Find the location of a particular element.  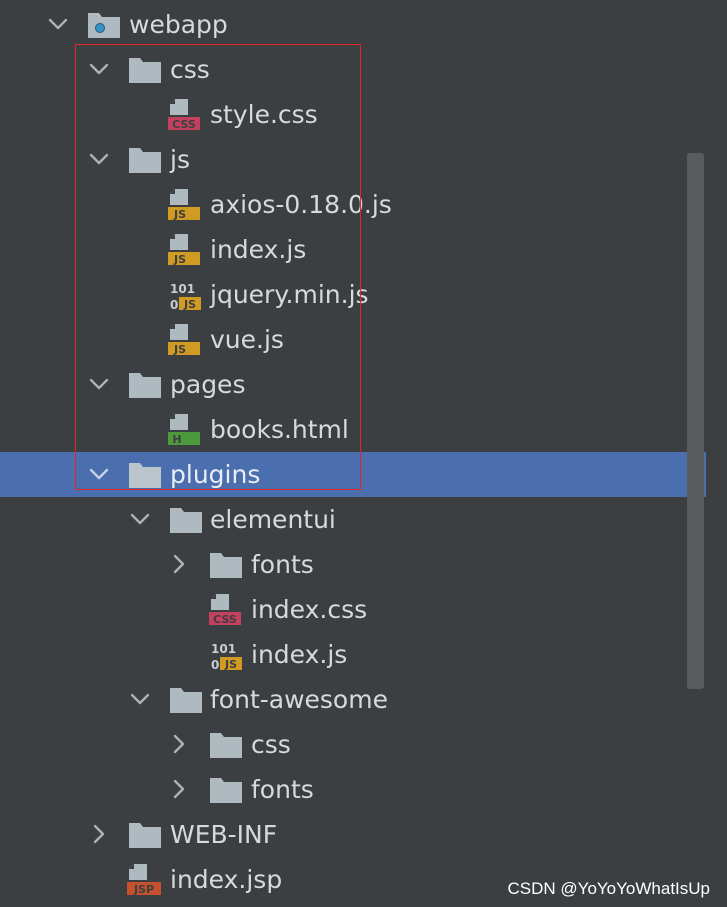

tree-node-font-awesome-fonts-folder: fonts is located at coordinates (353, 789).